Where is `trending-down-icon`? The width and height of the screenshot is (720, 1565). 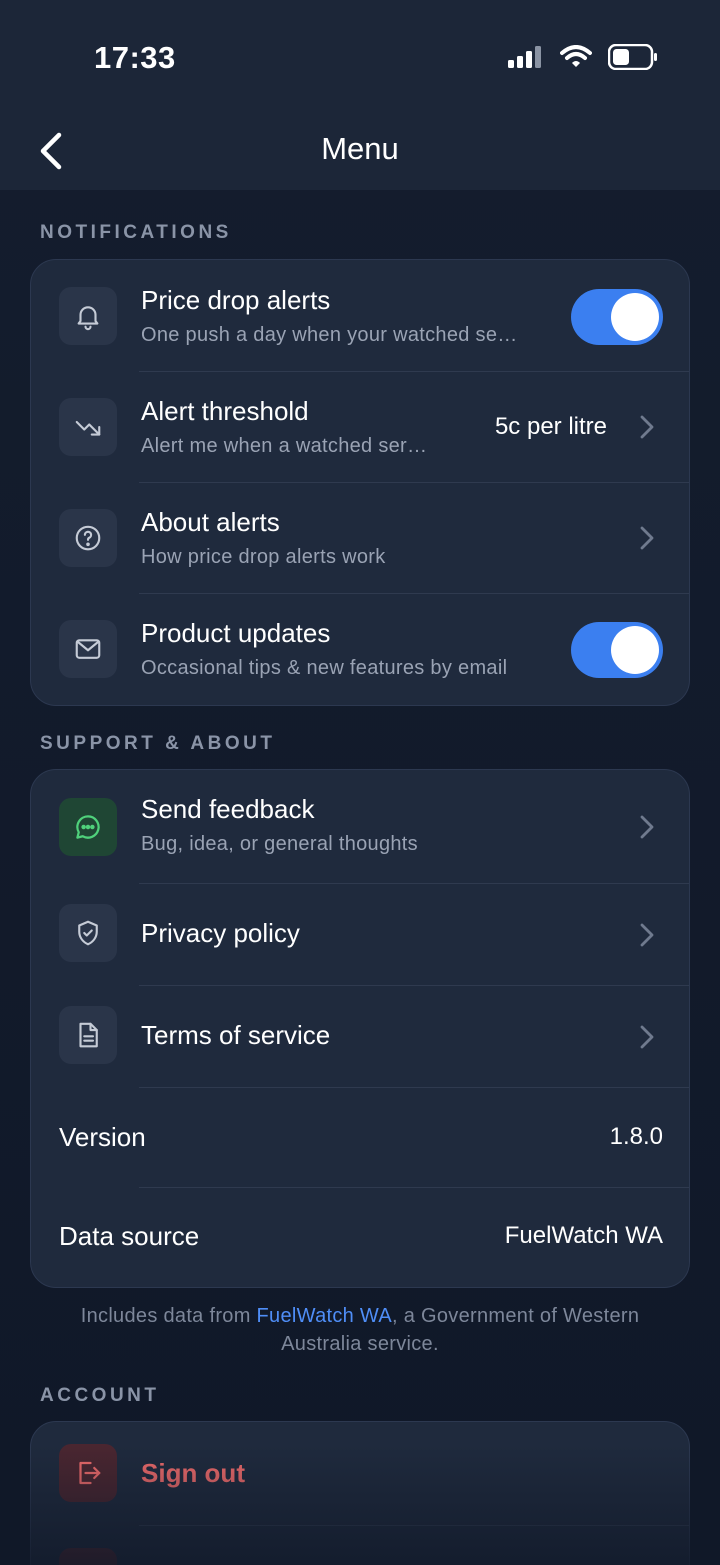
trending-down-icon is located at coordinates (88, 427).